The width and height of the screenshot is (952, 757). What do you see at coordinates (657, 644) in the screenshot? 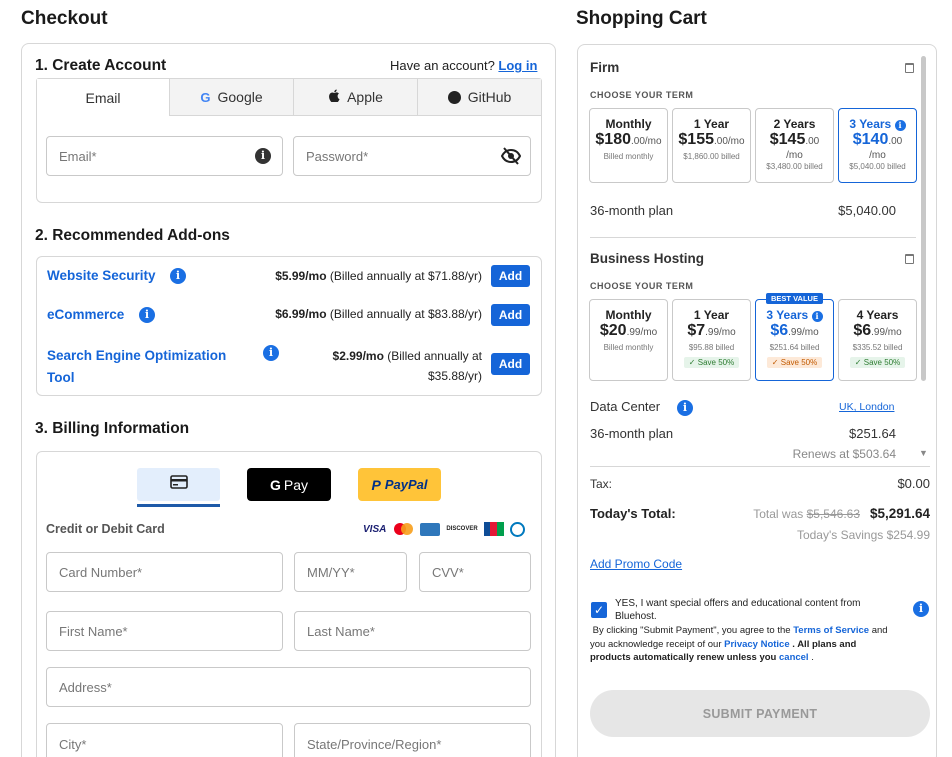
I see `terms-p3: you acknowledge receipt of our` at bounding box center [657, 644].